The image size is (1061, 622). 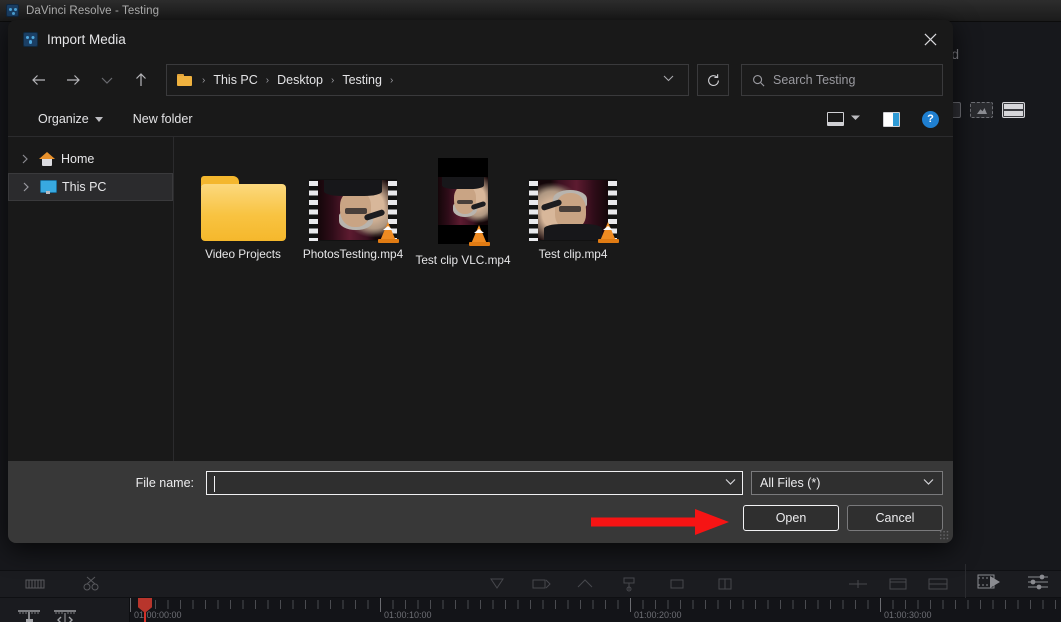 What do you see at coordinates (235, 80) in the screenshot?
I see `breadcrumb-item-this-pc: This PC` at bounding box center [235, 80].